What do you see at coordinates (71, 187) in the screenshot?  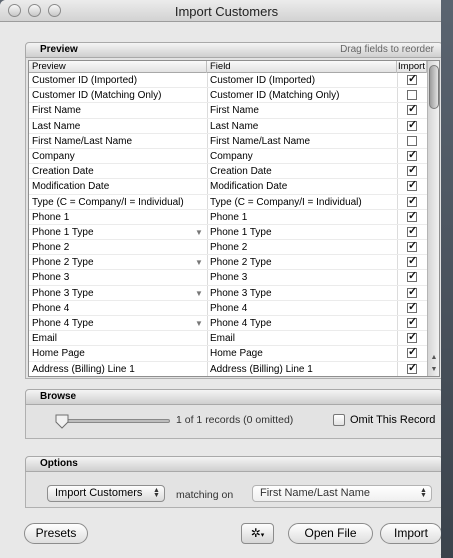 I see `source-field-cell: Modification Date` at bounding box center [71, 187].